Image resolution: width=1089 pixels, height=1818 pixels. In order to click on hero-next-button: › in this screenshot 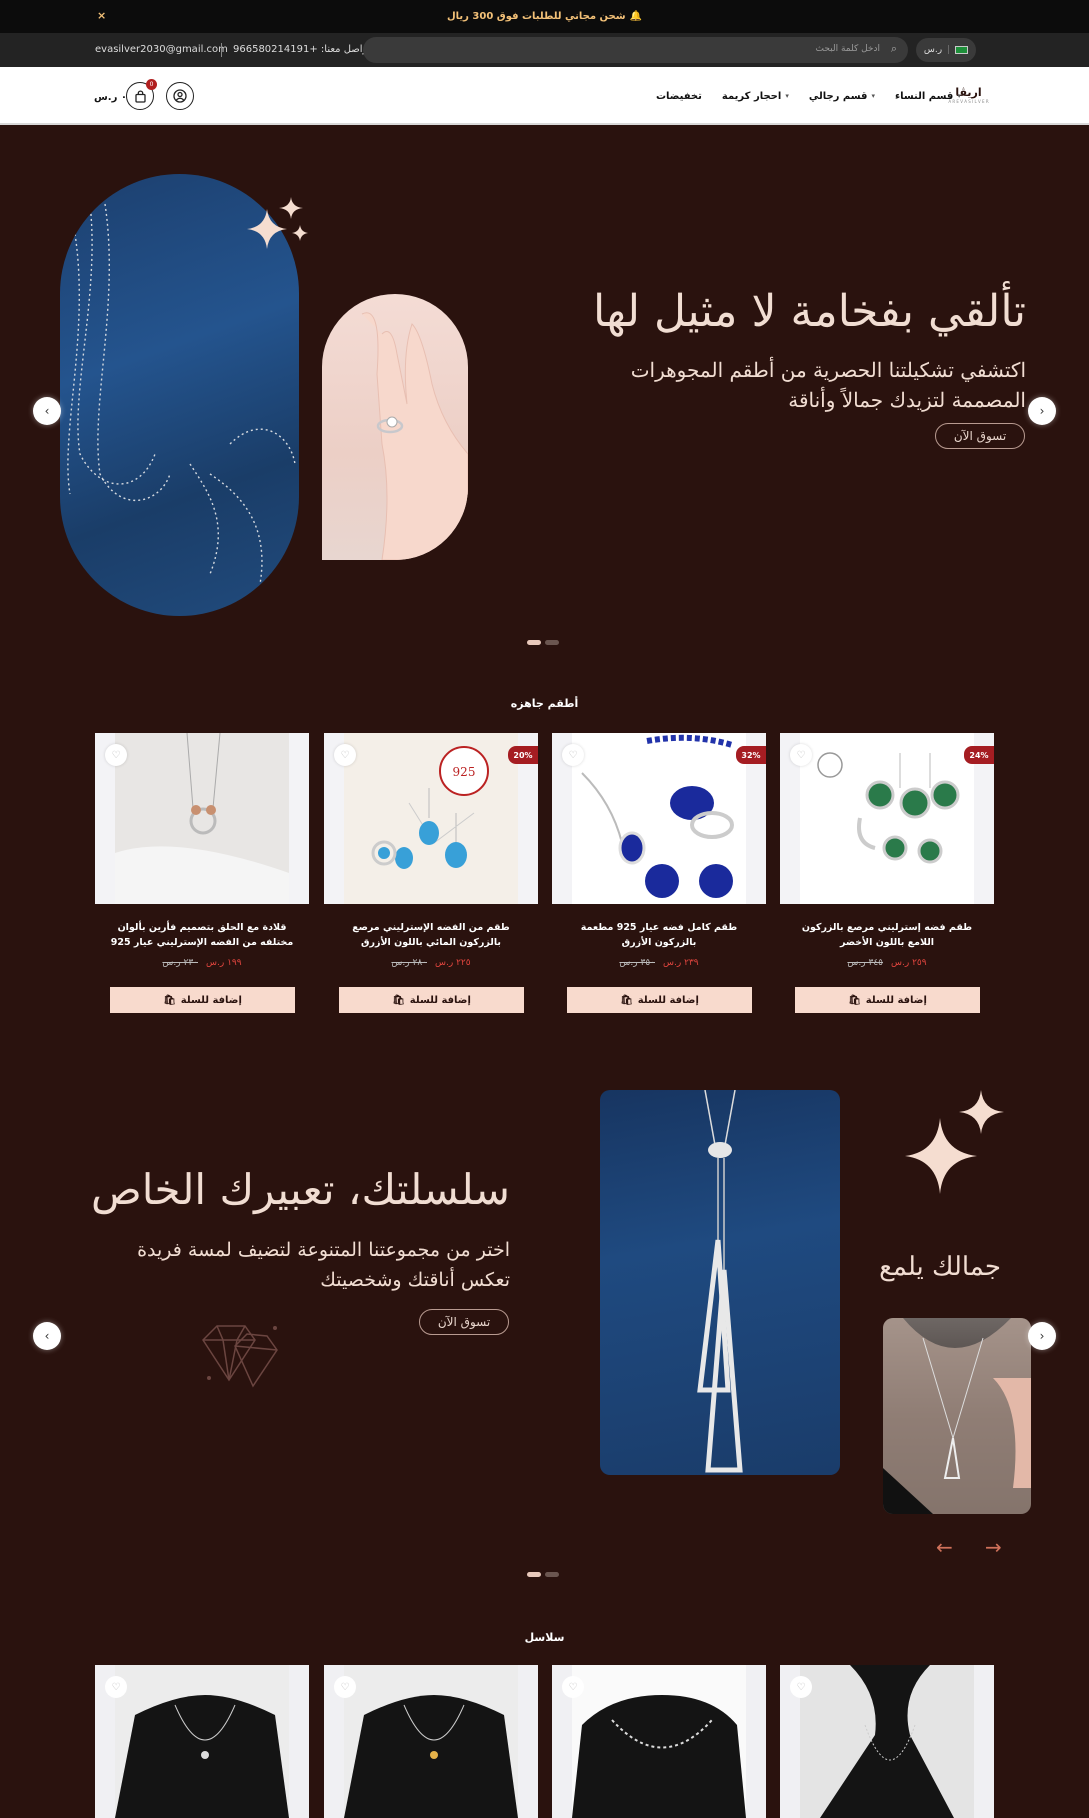, I will do `click(1042, 411)`.